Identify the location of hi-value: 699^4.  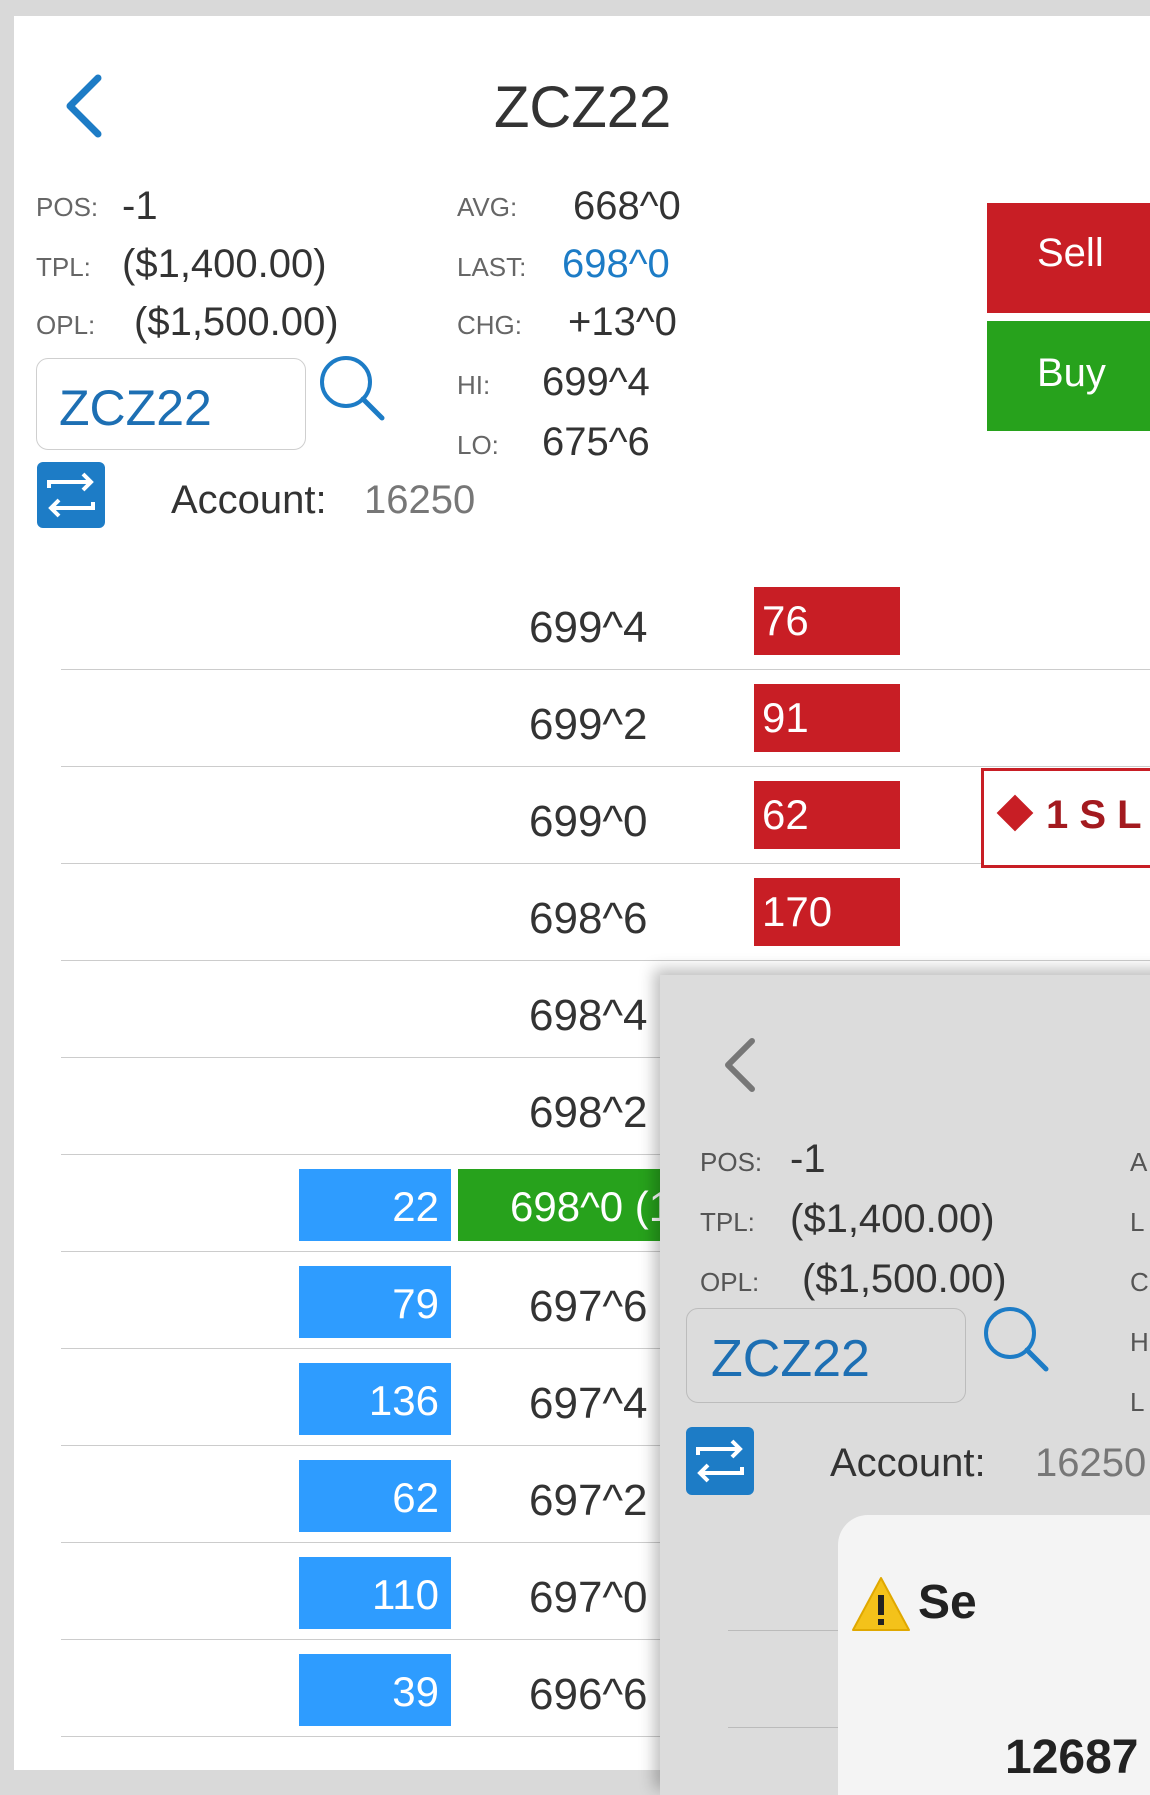
(596, 382).